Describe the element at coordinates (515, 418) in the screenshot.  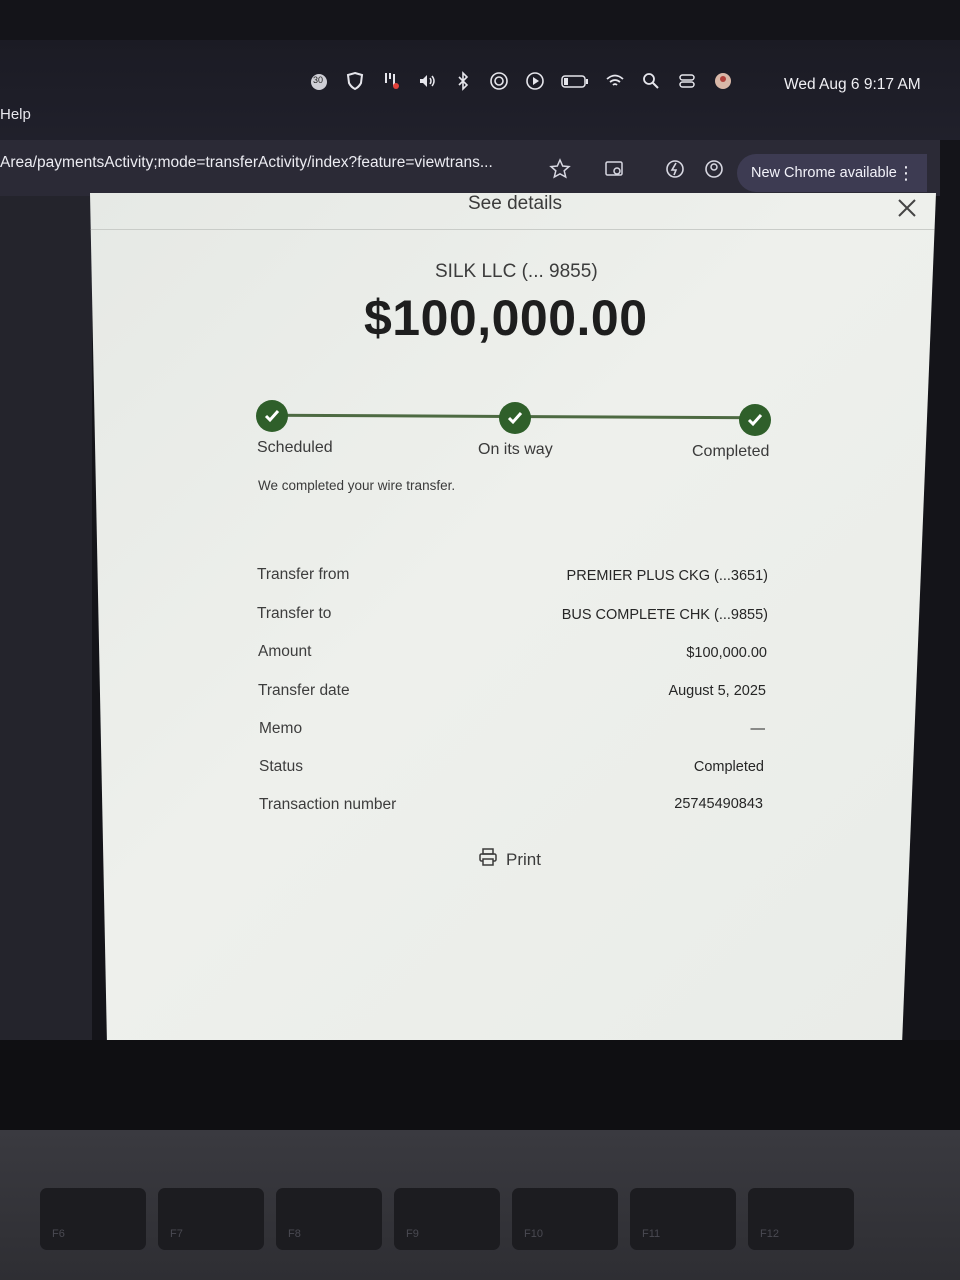
I see `step-on-its-way-check-icon` at that location.